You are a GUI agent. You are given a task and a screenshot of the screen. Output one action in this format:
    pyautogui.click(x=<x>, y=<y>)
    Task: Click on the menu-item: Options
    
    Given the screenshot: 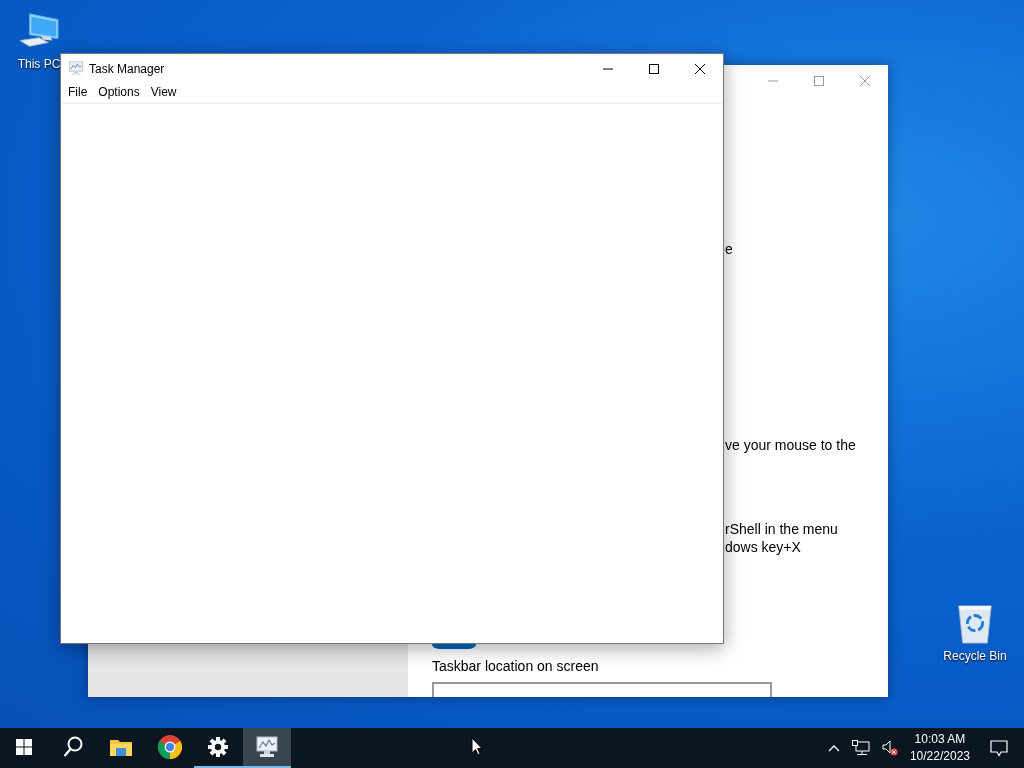 What is the action you would take?
    pyautogui.click(x=119, y=92)
    